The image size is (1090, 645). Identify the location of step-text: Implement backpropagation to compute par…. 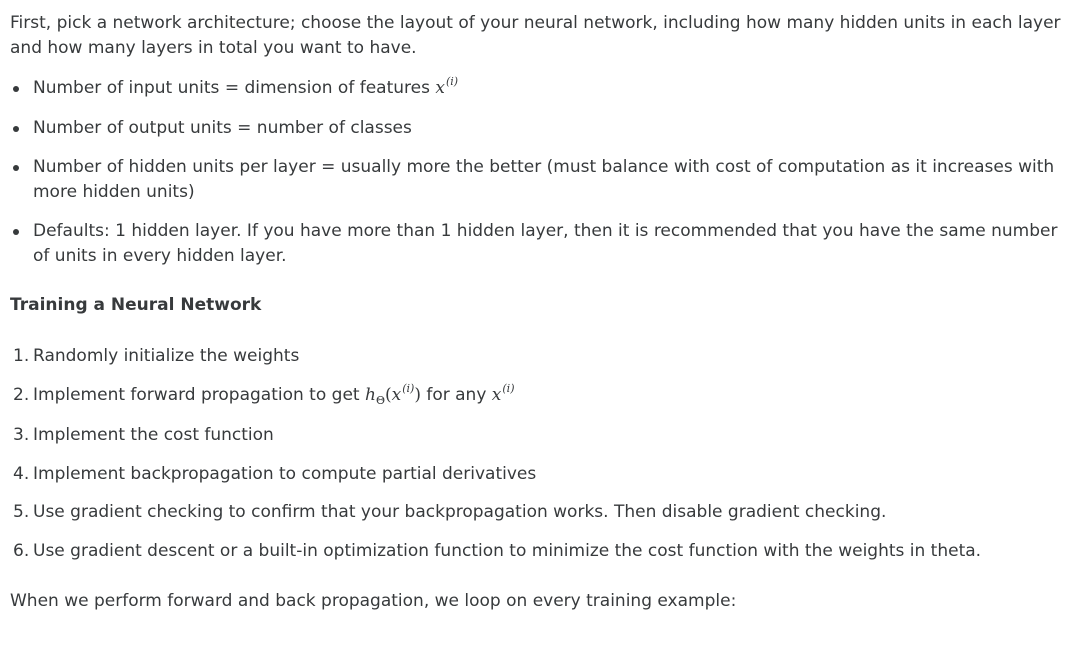
(285, 474).